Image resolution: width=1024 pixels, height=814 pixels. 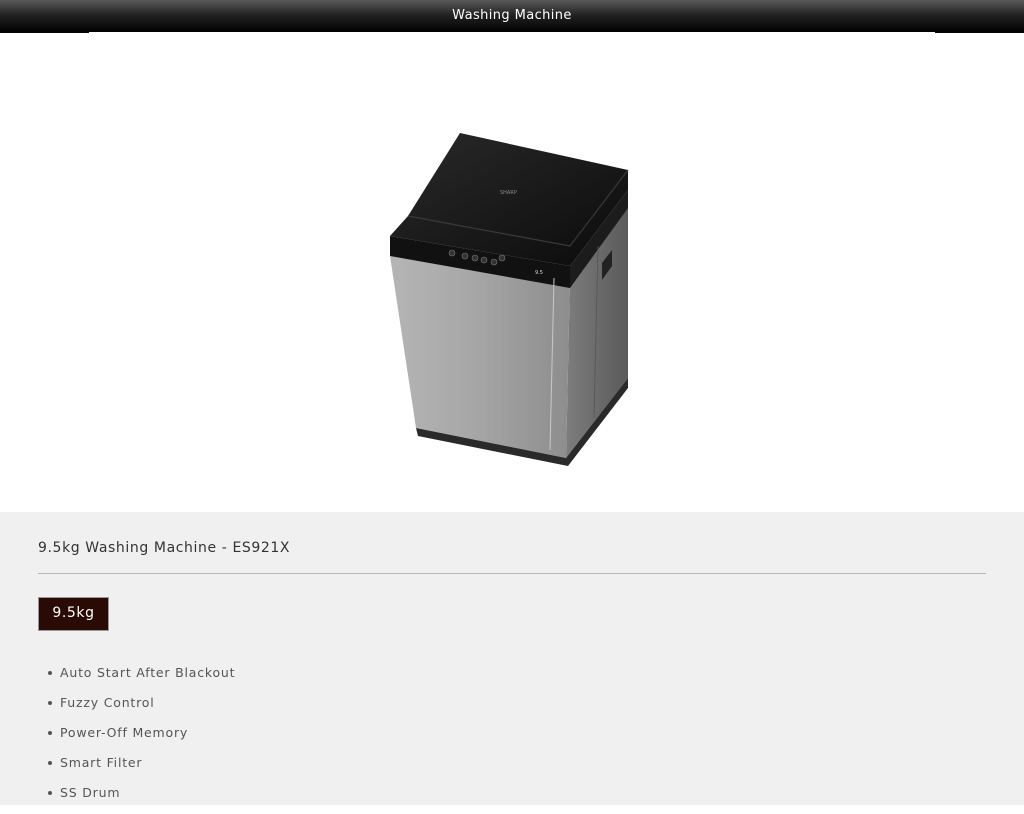 What do you see at coordinates (101, 762) in the screenshot?
I see `feature-label: Smart Filter` at bounding box center [101, 762].